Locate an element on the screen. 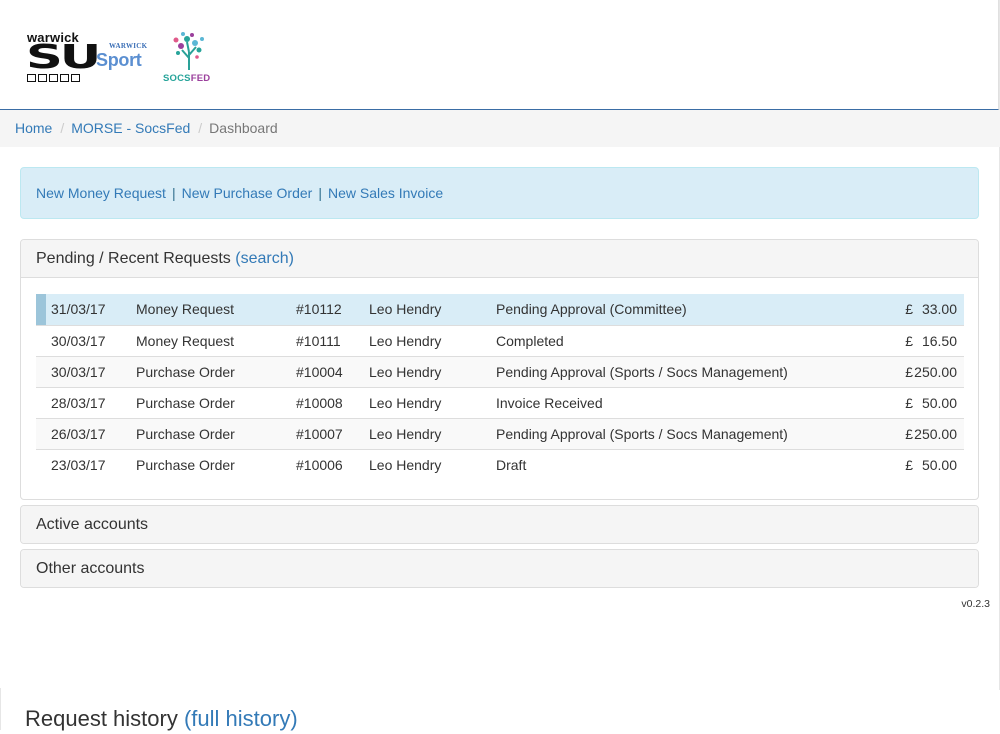 Image resolution: width=1000 pixels, height=734 pixels. request-status: Invoice Received is located at coordinates (653, 402).